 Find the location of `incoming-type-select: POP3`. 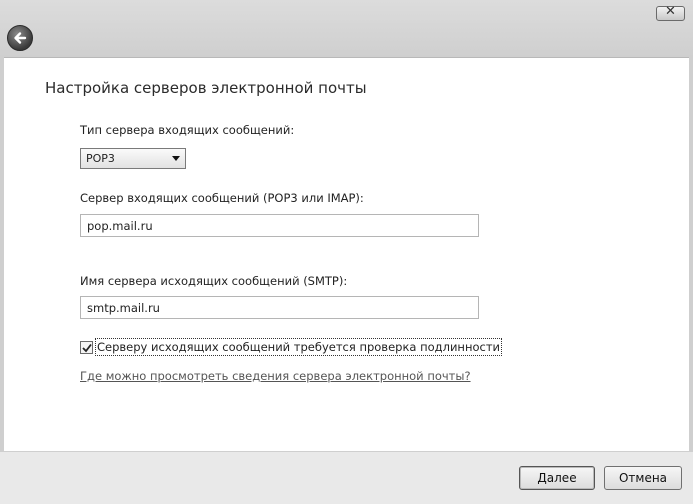

incoming-type-select: POP3 is located at coordinates (133, 158).